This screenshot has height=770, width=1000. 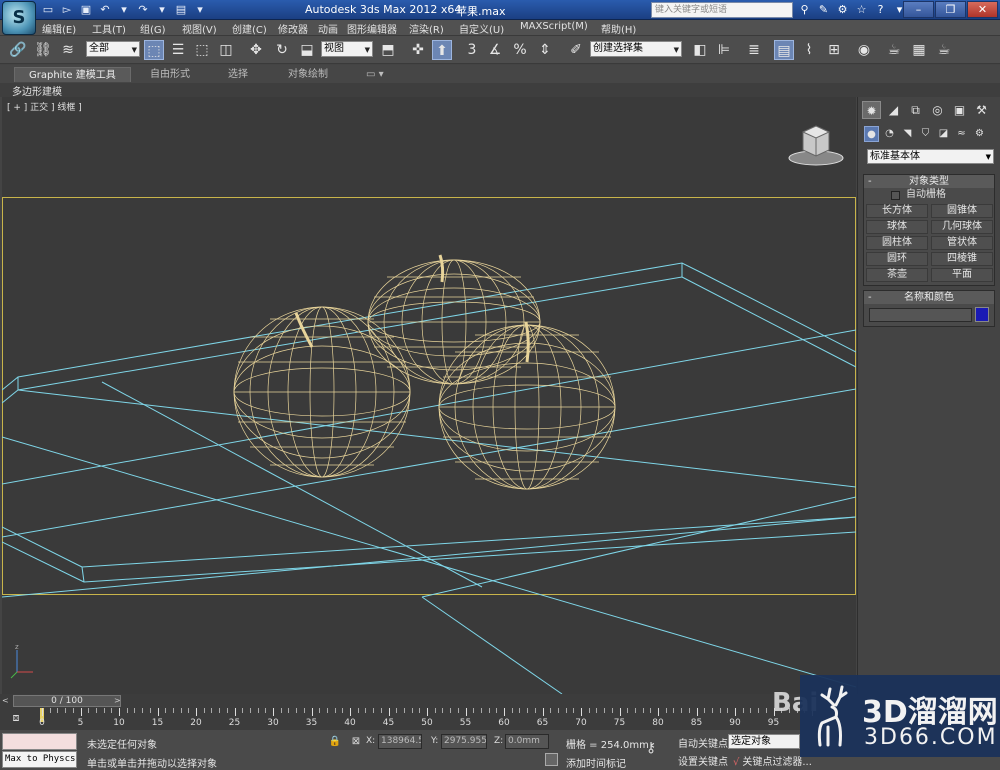 What do you see at coordinates (722, 10) in the screenshot?
I see `search-input: 键入关键字或短语` at bounding box center [722, 10].